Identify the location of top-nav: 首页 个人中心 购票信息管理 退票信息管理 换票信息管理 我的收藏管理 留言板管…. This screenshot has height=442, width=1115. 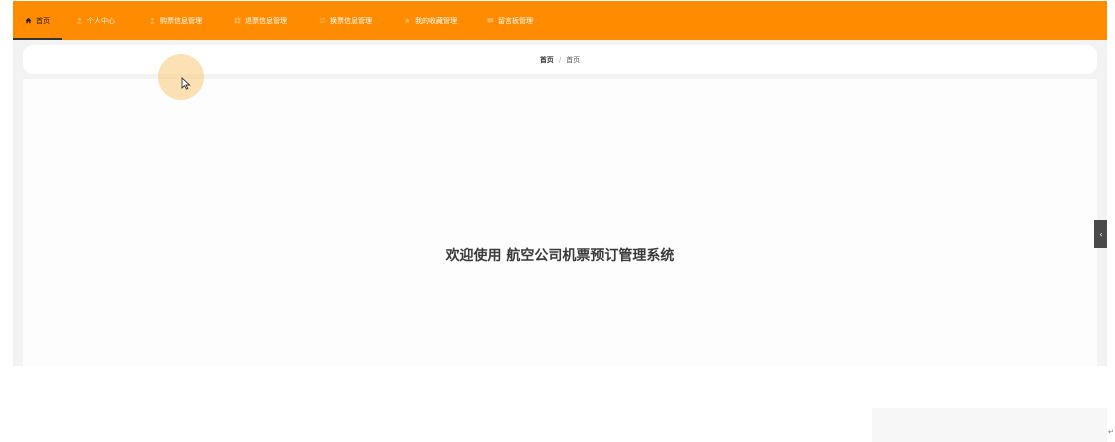
(560, 20).